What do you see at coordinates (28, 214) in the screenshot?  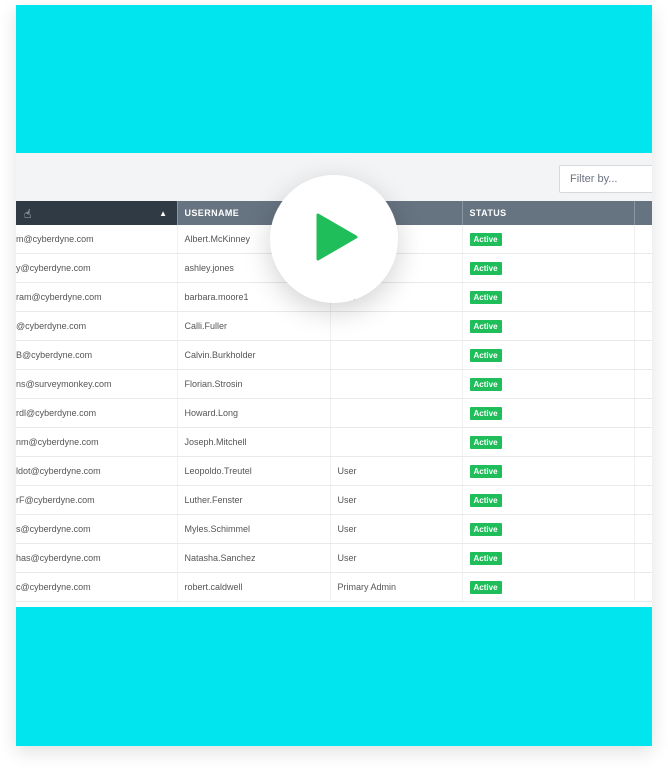 I see `cursor-icon: ☝` at bounding box center [28, 214].